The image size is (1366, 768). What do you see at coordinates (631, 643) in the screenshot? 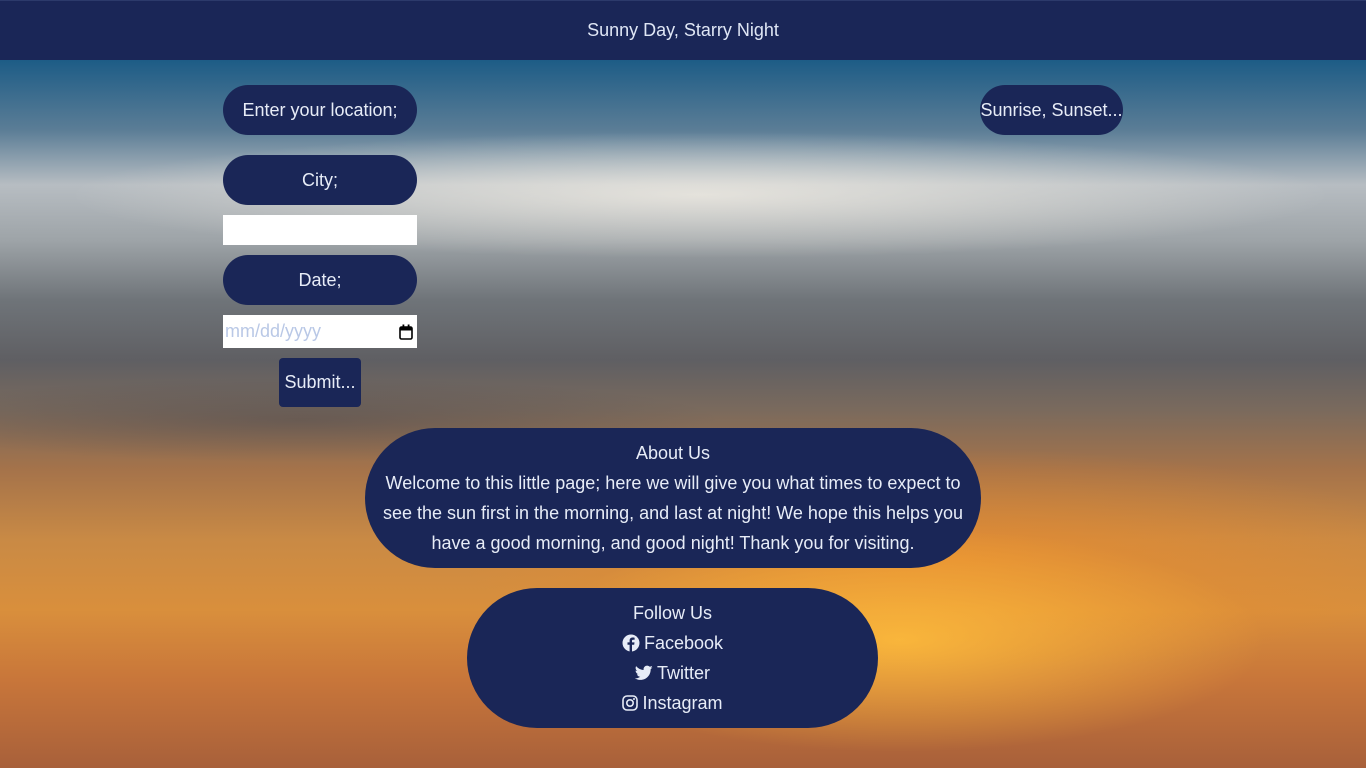
I see `facebook-icon` at bounding box center [631, 643].